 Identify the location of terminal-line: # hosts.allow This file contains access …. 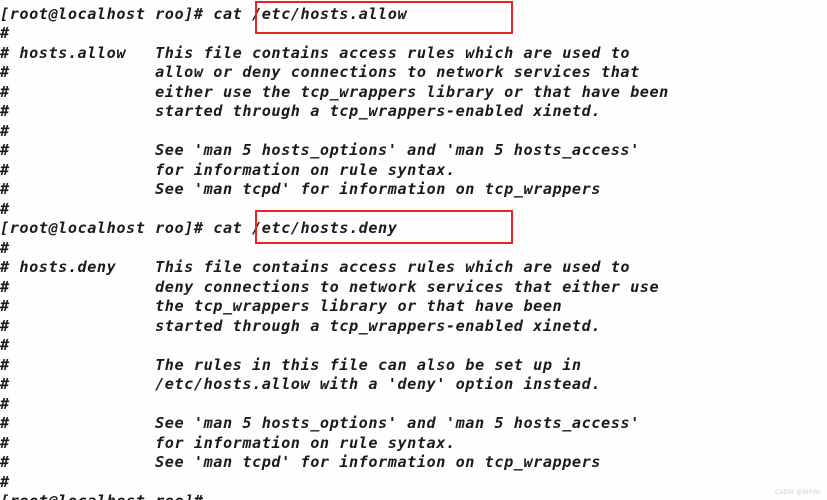
(315, 53).